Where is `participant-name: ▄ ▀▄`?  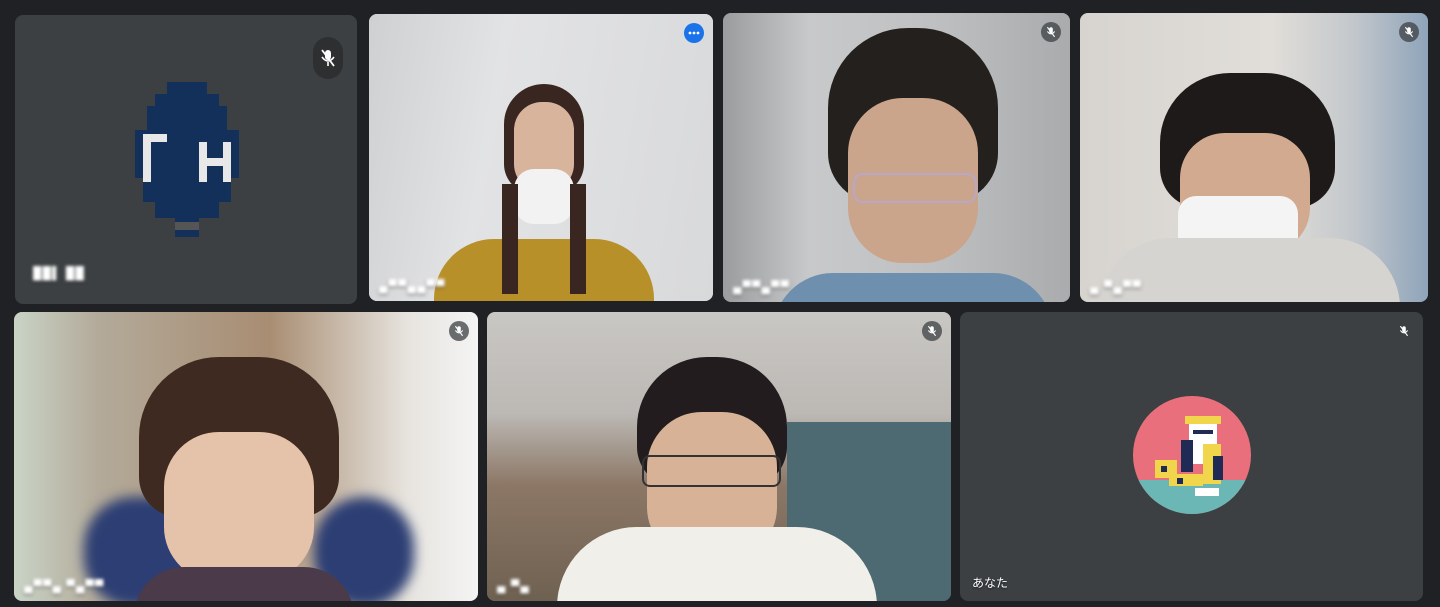
participant-name: ▄ ▀▄ is located at coordinates (513, 586).